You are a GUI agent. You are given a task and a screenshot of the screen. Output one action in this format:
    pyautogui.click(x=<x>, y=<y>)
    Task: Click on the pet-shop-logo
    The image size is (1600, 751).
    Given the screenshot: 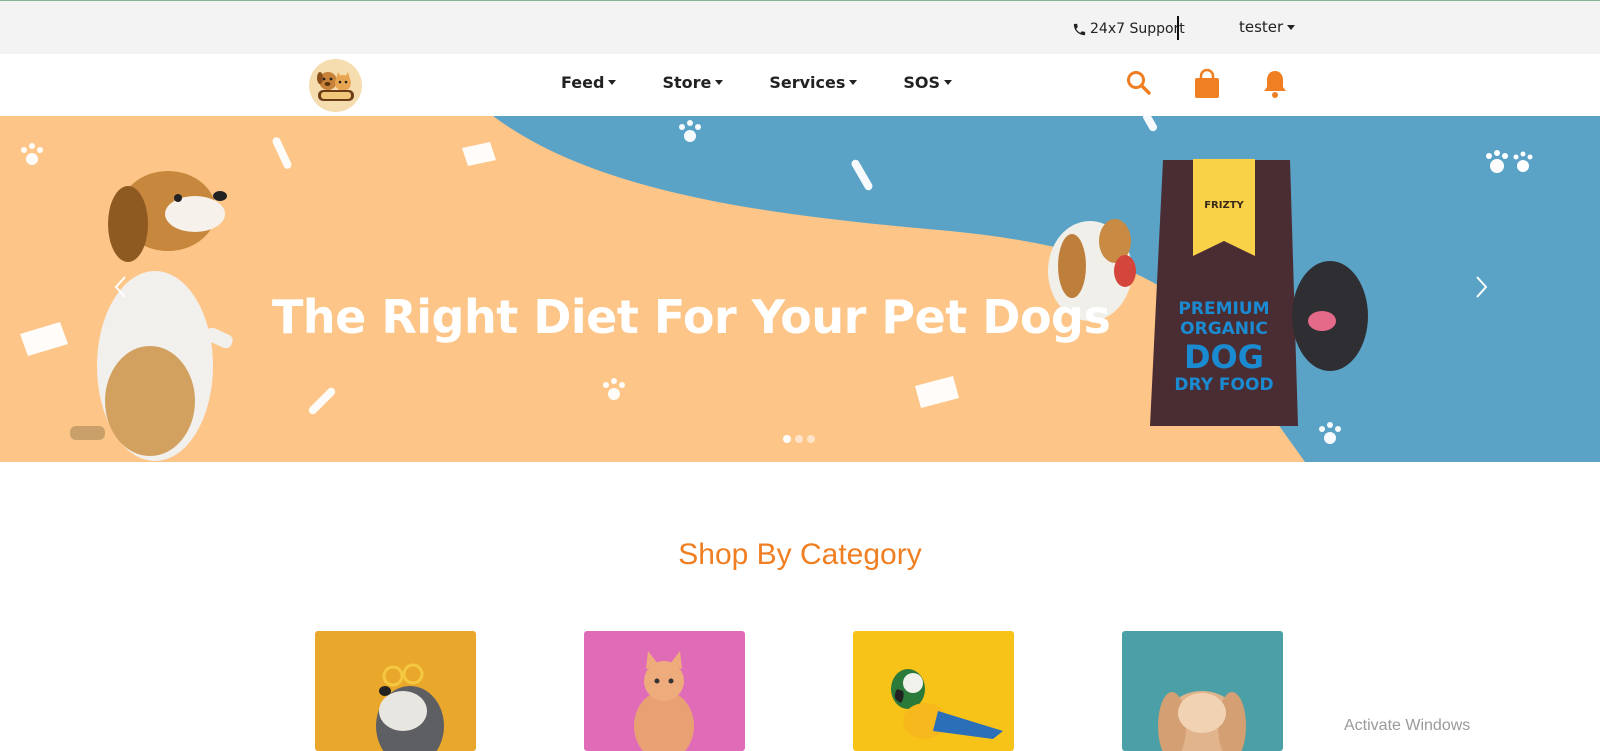 What is the action you would take?
    pyautogui.click(x=335, y=85)
    